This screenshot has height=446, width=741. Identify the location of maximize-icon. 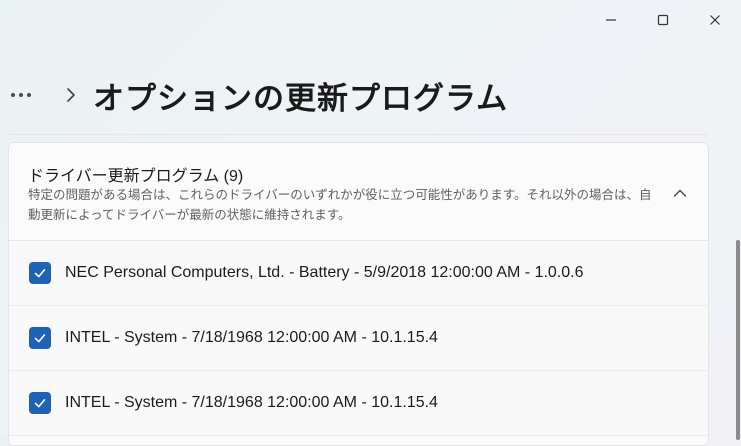
(663, 20).